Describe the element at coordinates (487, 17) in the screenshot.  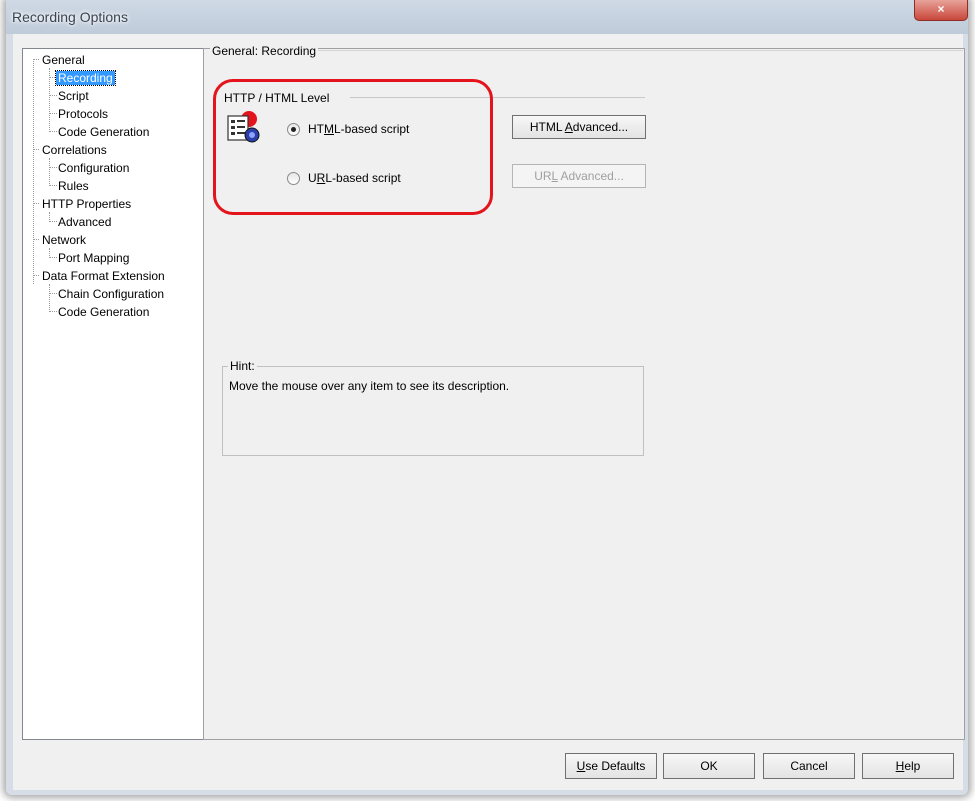
I see `title-bar: Recording Options` at that location.